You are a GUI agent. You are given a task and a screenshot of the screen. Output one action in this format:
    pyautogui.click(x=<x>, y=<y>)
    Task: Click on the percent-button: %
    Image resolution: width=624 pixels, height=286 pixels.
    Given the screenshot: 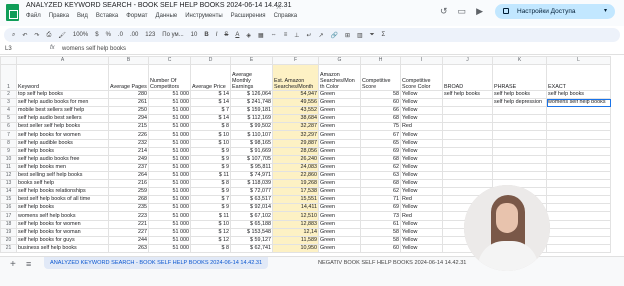 What is the action you would take?
    pyautogui.click(x=108, y=35)
    